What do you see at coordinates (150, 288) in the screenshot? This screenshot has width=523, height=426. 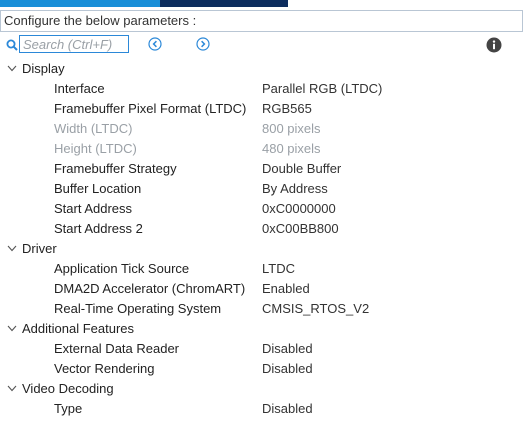 I see `parameter-name: DMA2D Accelerator (ChromART)` at bounding box center [150, 288].